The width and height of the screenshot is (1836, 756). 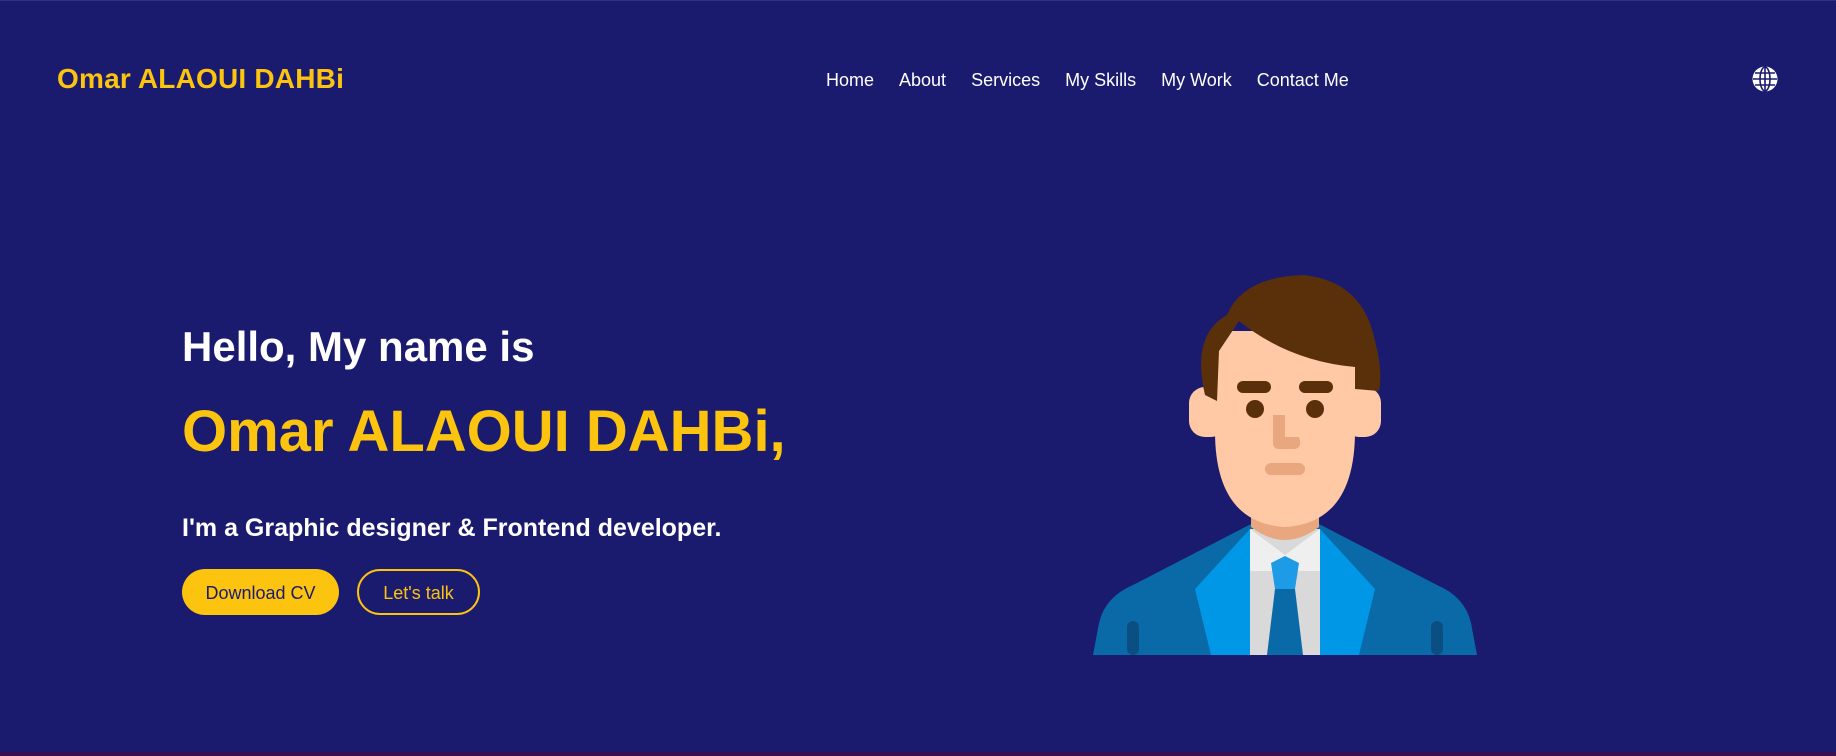 I want to click on globe-icon, so click(x=1765, y=79).